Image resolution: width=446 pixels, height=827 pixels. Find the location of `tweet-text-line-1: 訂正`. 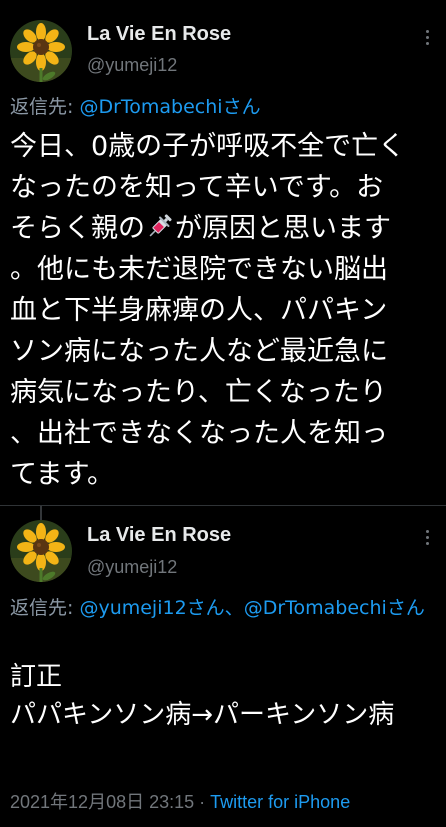

tweet-text-line-1: 訂正 is located at coordinates (36, 677).